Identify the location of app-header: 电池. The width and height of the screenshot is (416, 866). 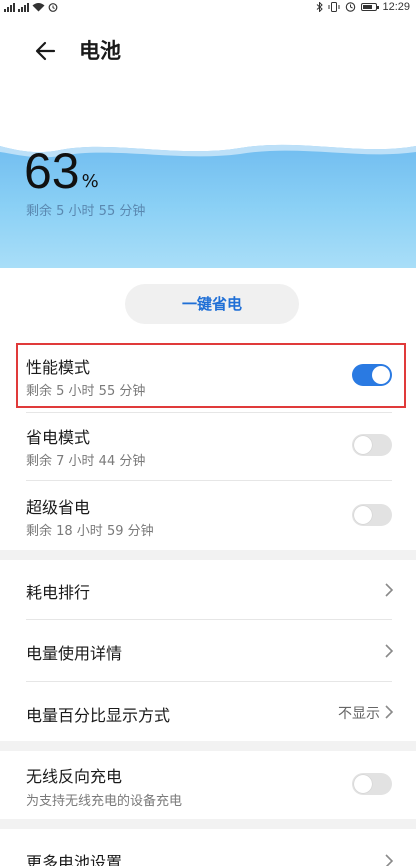
(208, 50).